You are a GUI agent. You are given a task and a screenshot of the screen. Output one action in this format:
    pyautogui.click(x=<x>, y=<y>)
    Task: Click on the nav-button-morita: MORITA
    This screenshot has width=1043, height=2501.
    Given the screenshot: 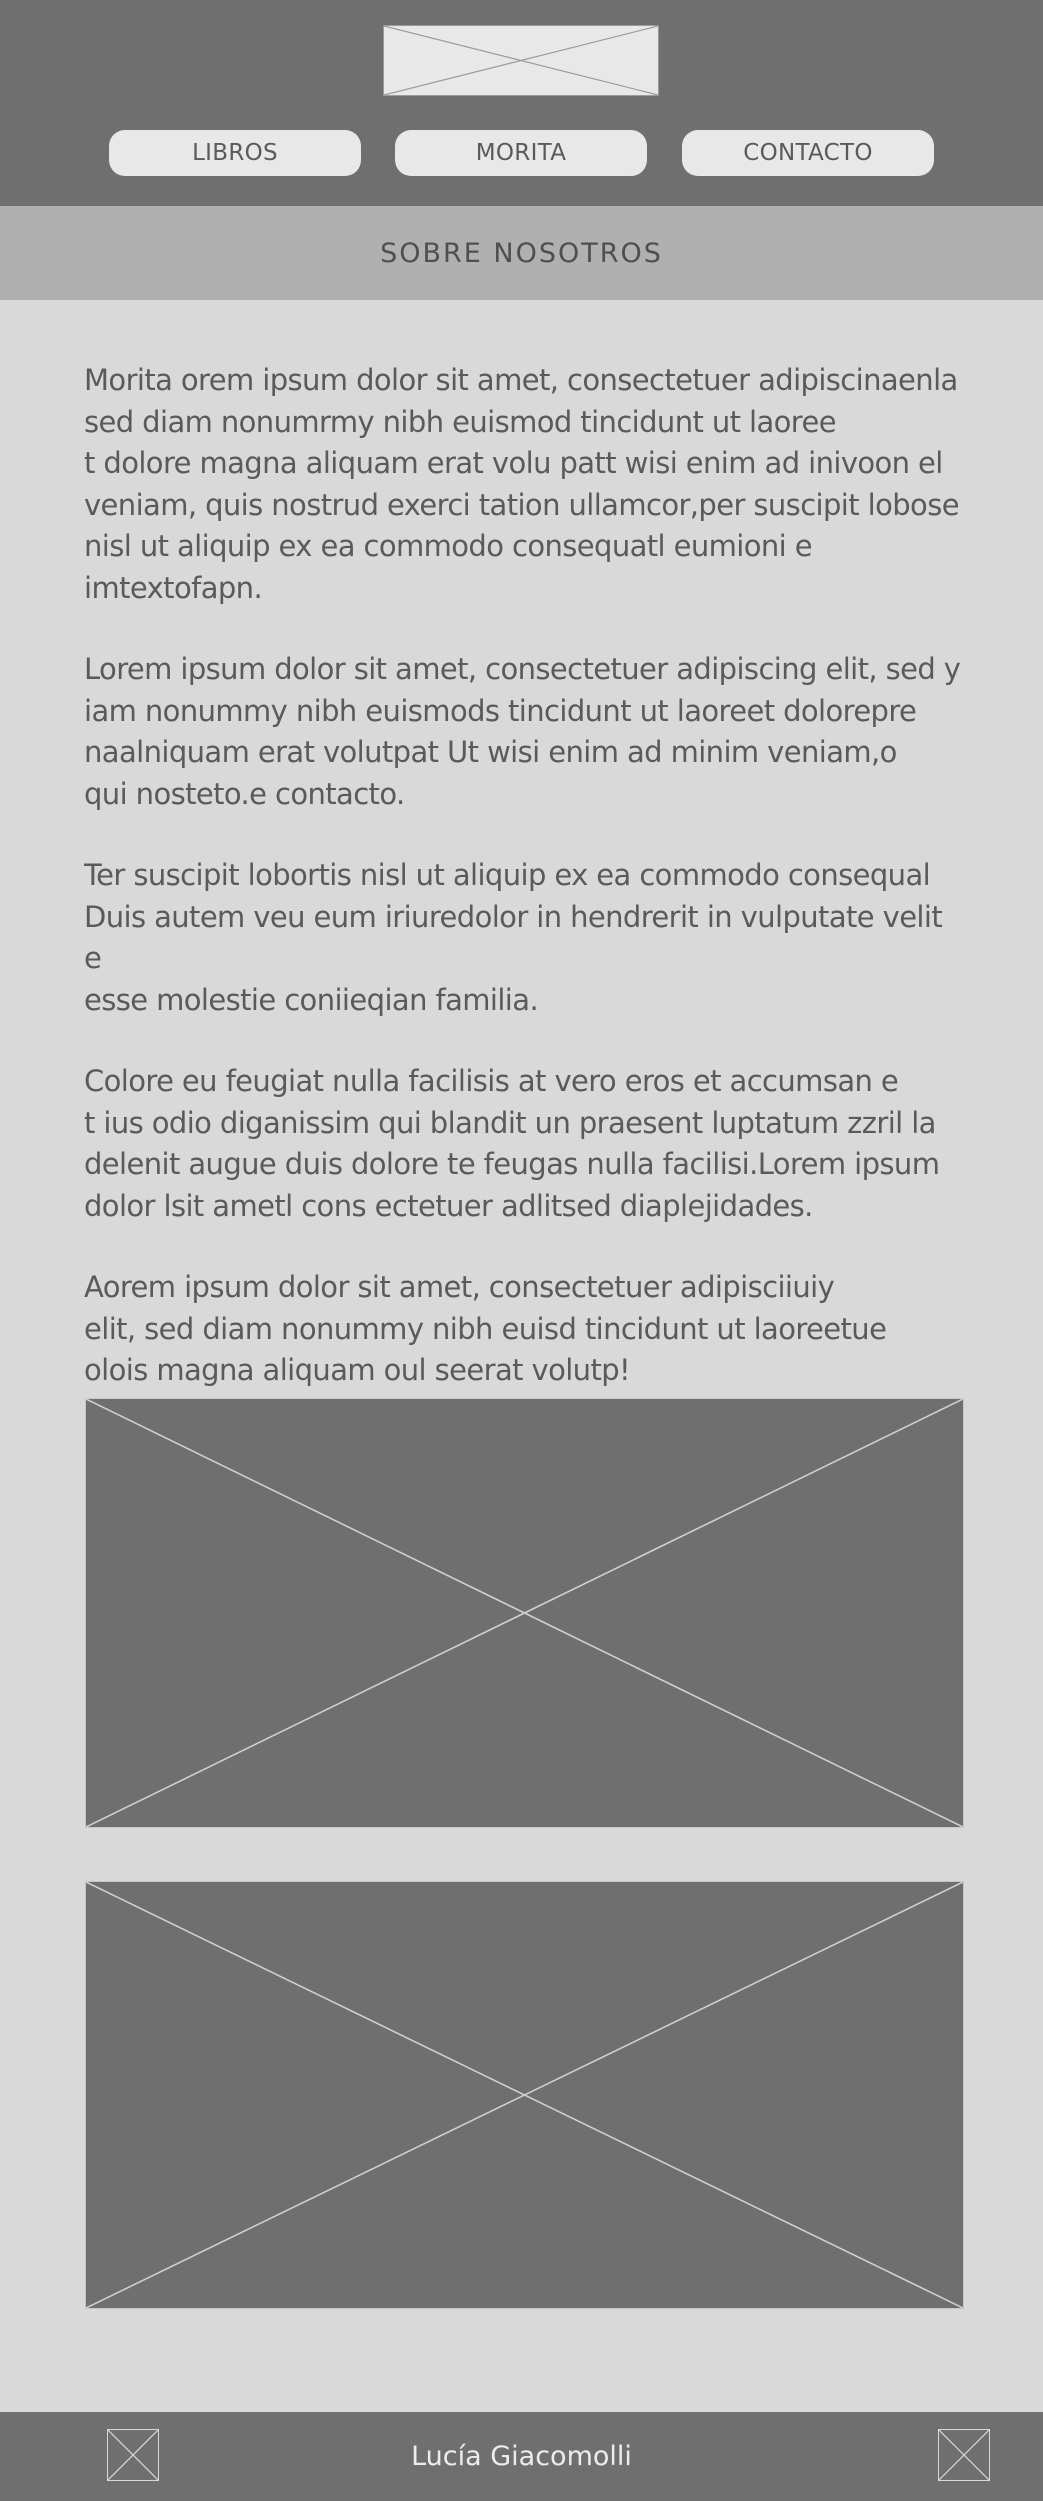 What is the action you would take?
    pyautogui.click(x=521, y=153)
    